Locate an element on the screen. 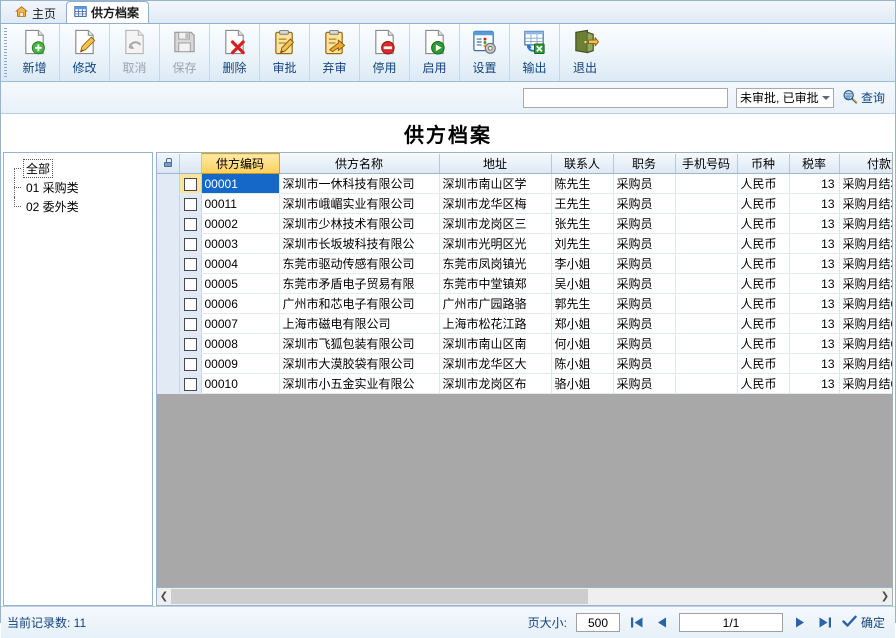 Image resolution: width=896 pixels, height=638 pixels. column-header-tax: 税率 is located at coordinates (814, 163).